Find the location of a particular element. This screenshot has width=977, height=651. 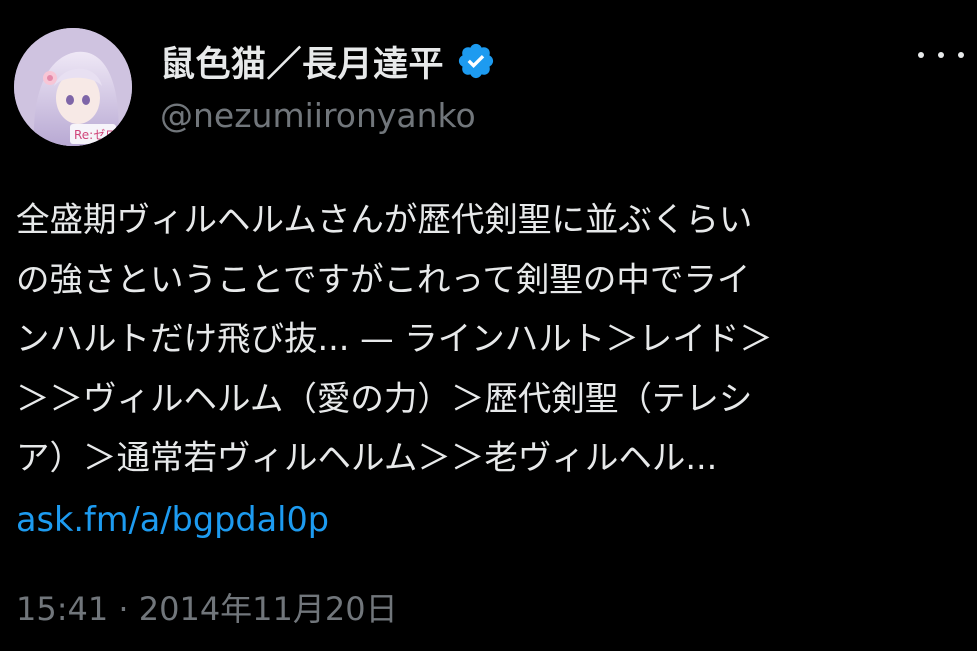

name-row: 鼠色猫／長月達平 is located at coordinates (328, 61).